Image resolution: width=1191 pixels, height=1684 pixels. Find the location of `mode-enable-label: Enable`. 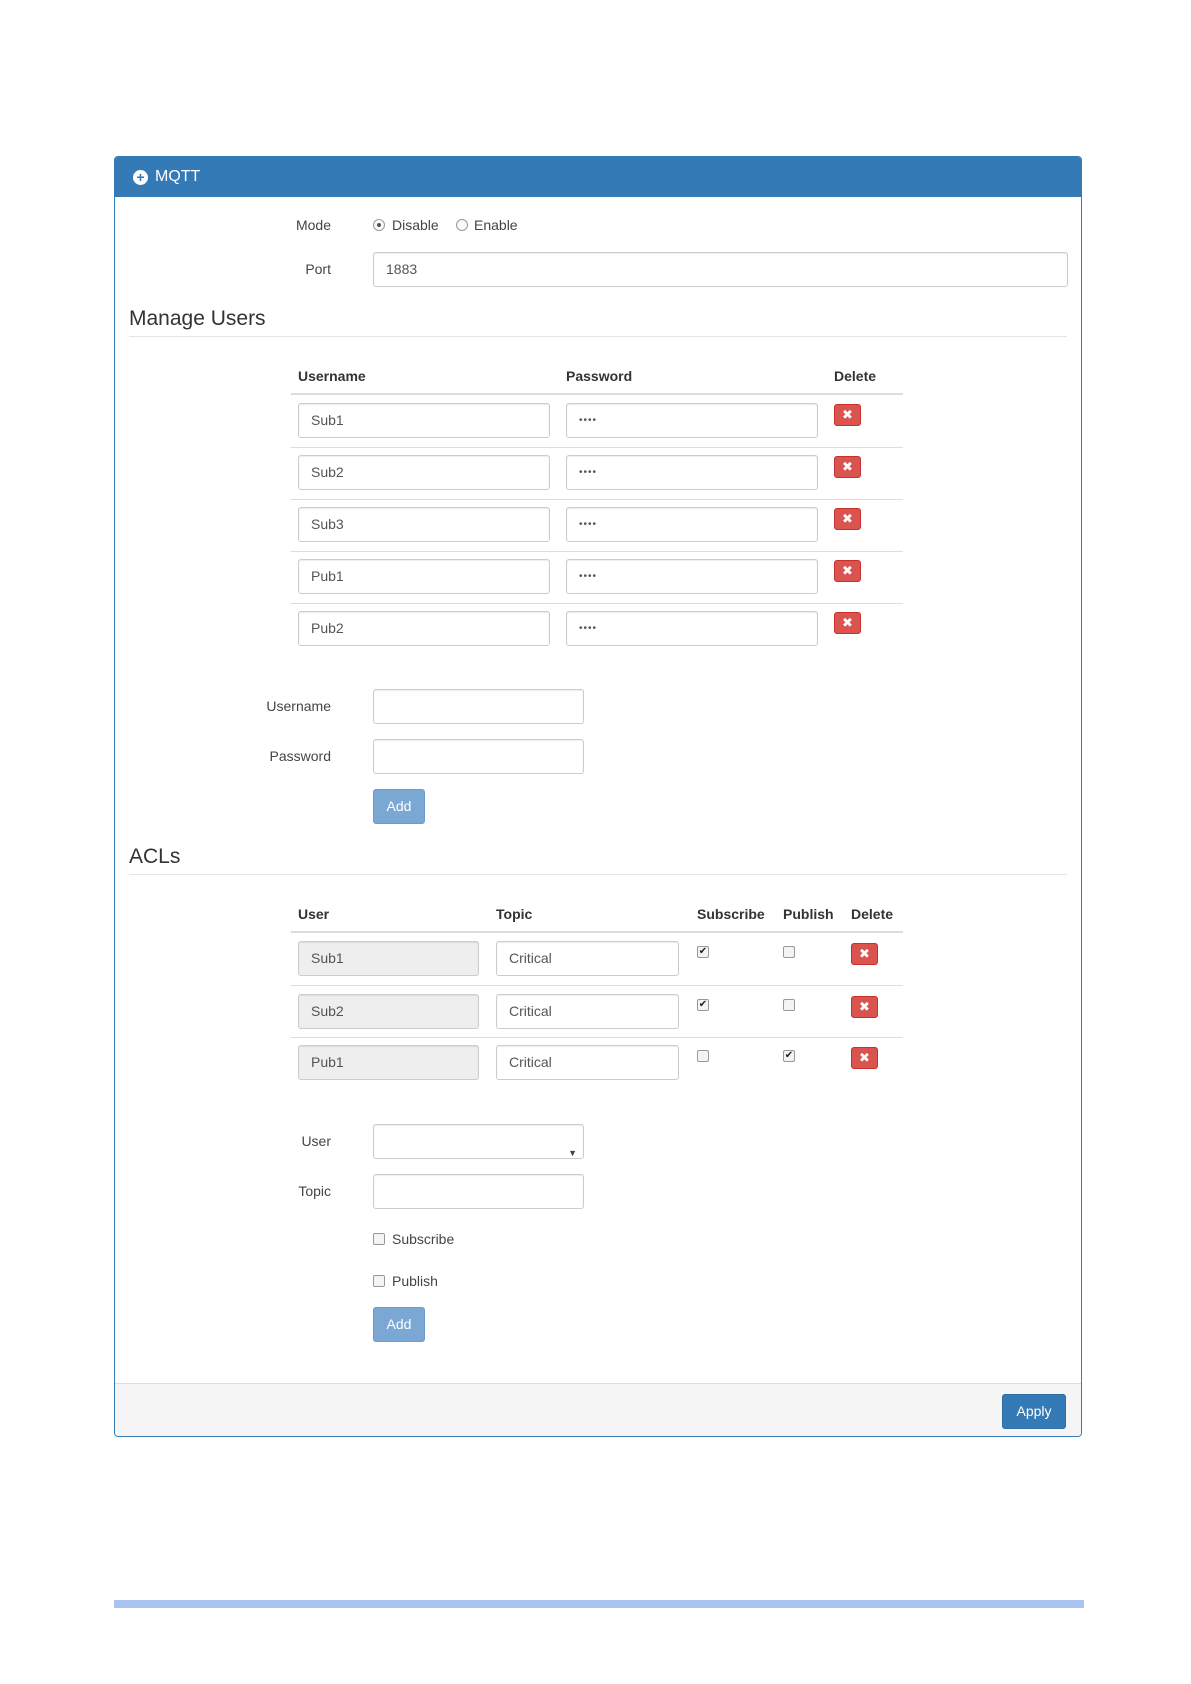

mode-enable-label: Enable is located at coordinates (496, 225).